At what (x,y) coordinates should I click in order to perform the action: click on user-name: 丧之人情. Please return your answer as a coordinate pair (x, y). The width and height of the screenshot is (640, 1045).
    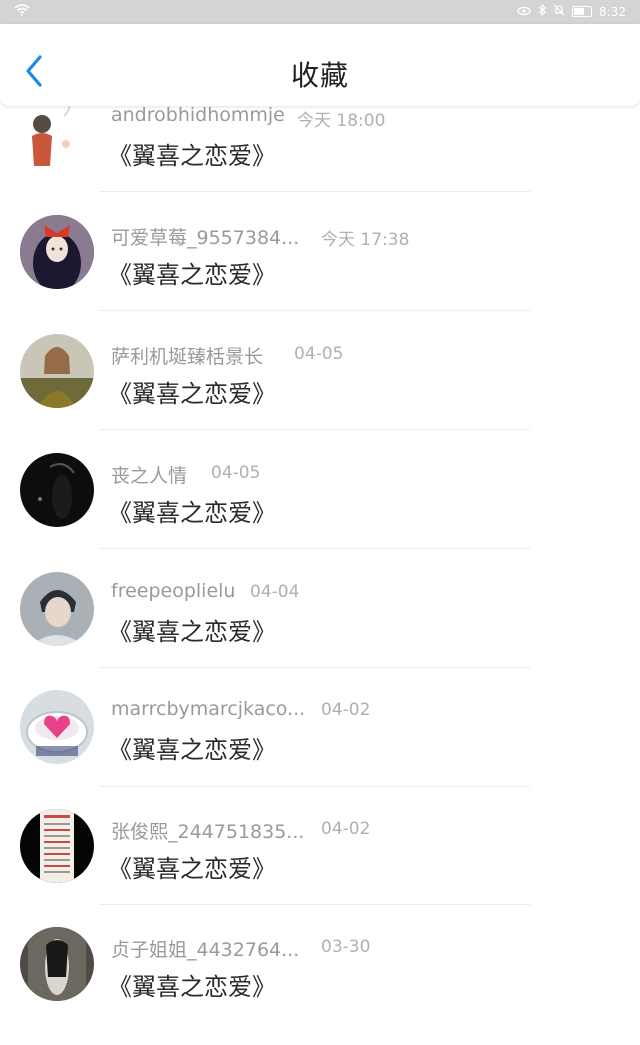
    Looking at the image, I should click on (149, 476).